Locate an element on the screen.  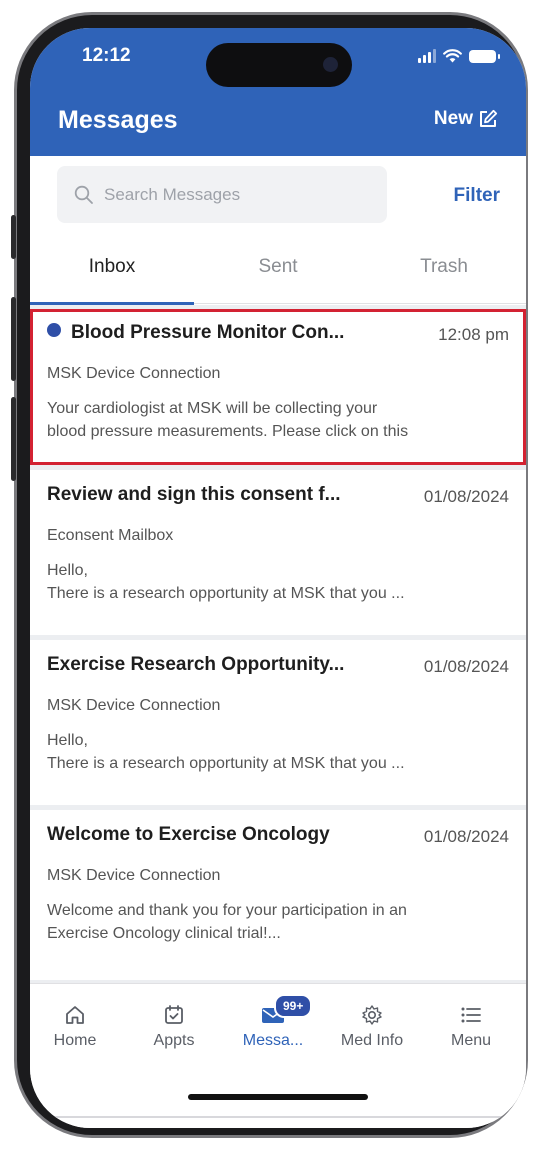
tabbar-item-med-info: Med Info is located at coordinates (372, 1026).